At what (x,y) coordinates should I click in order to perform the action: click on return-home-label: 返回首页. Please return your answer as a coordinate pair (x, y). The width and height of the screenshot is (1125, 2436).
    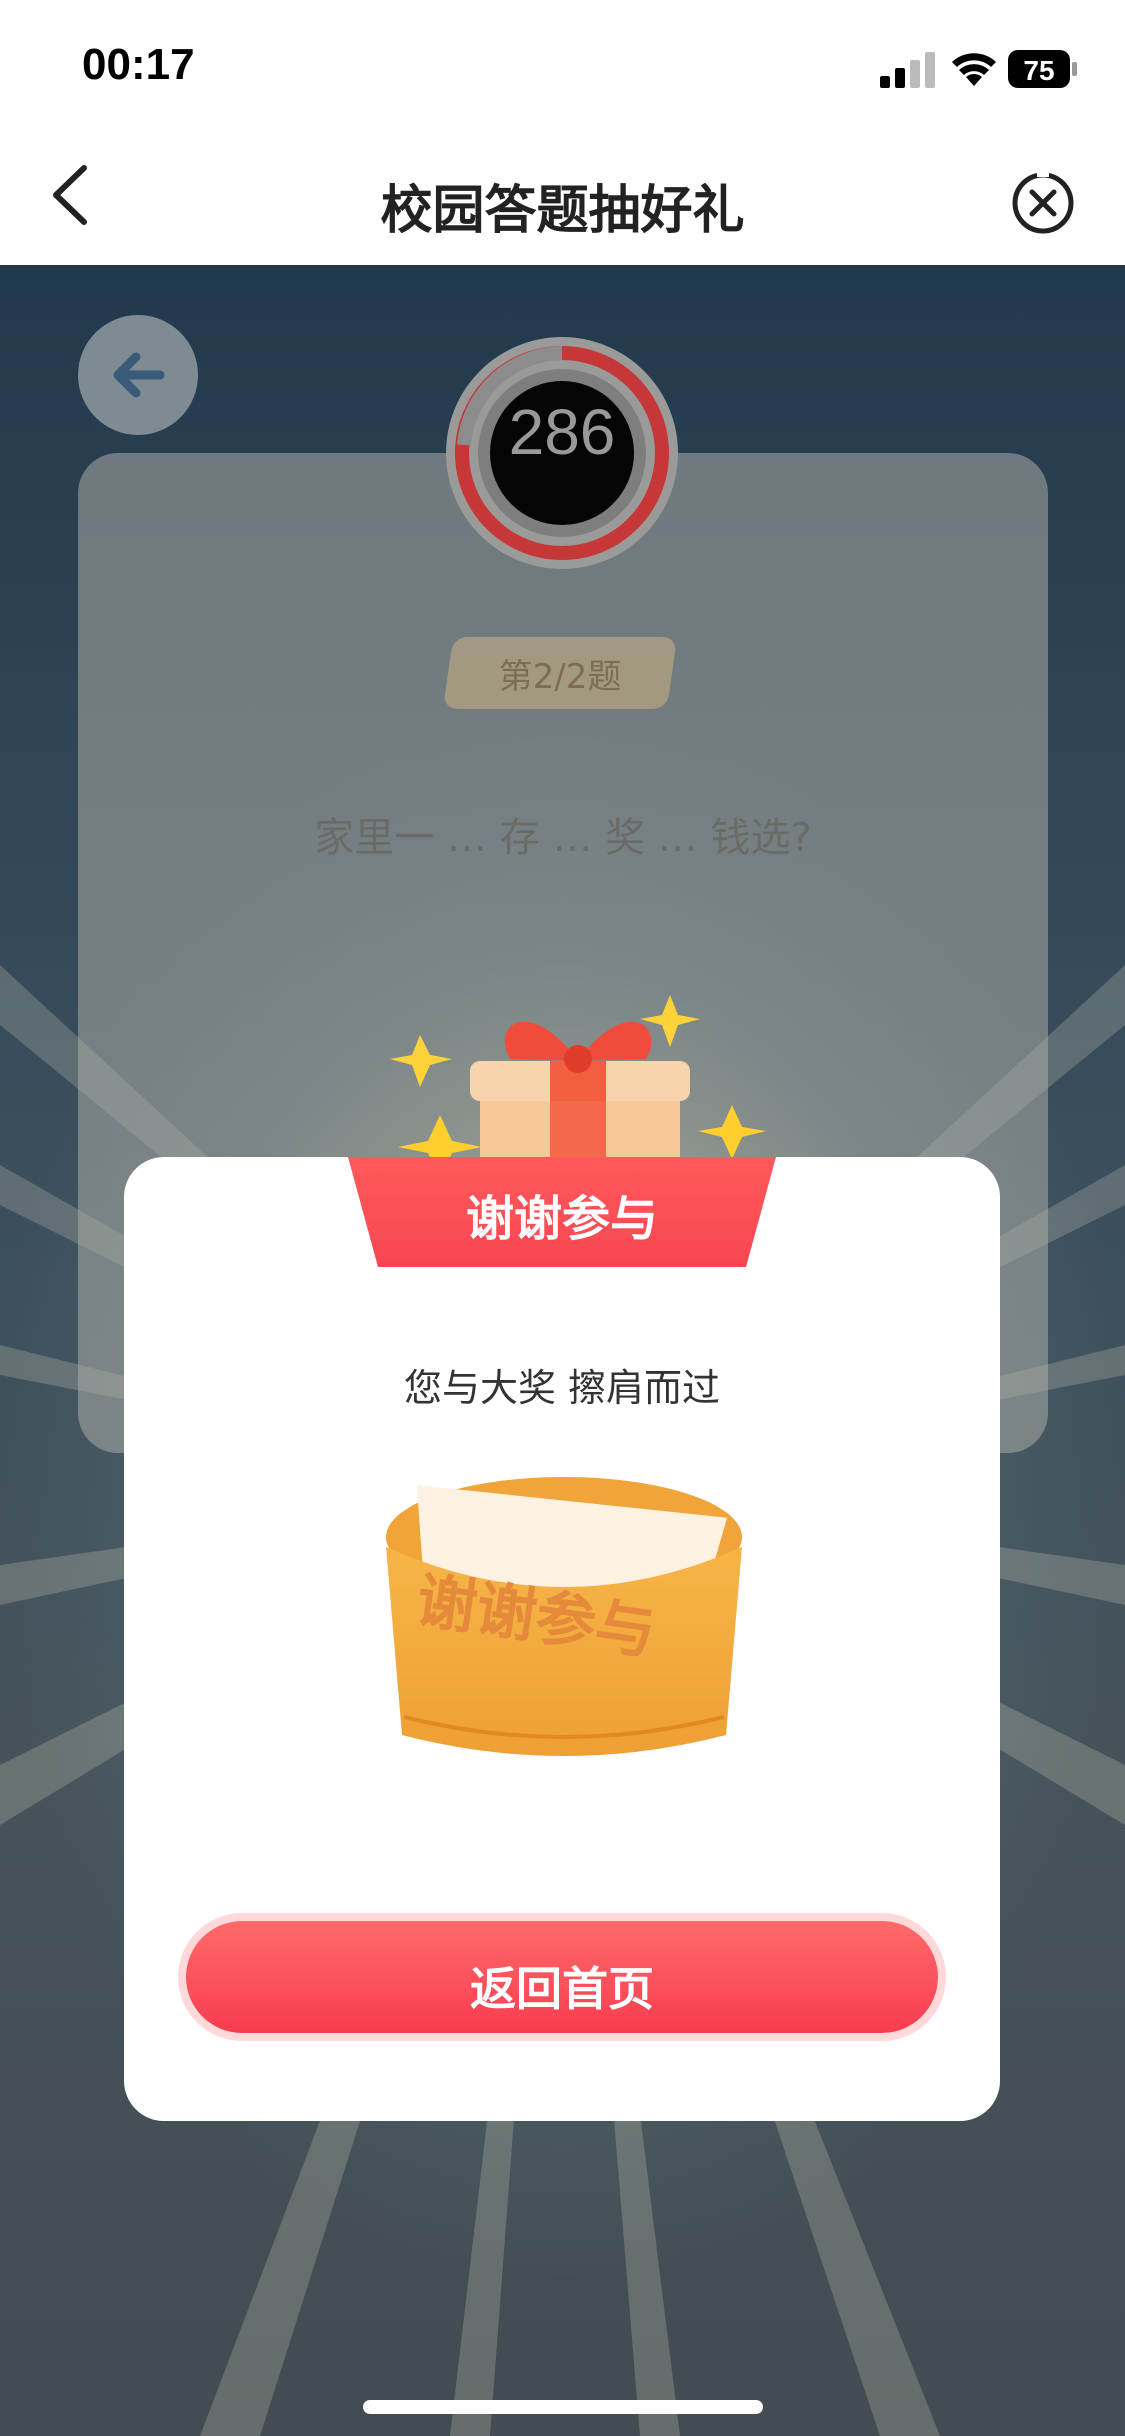
    Looking at the image, I should click on (562, 1989).